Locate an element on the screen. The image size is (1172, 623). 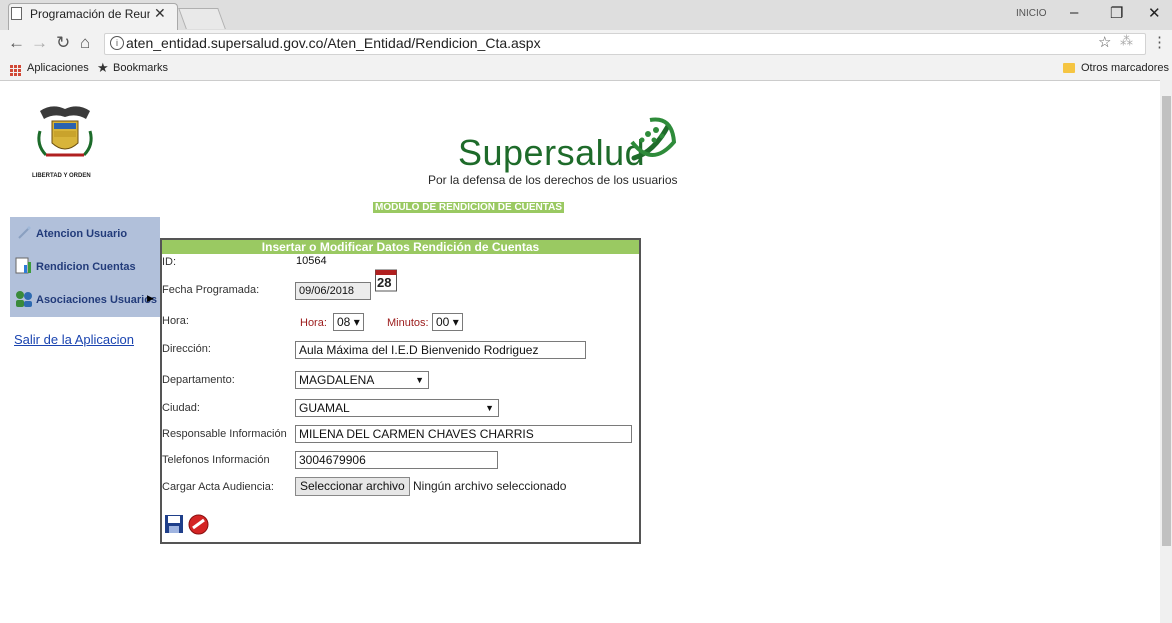
bookmark-star-icon: ★ is located at coordinates (103, 67).